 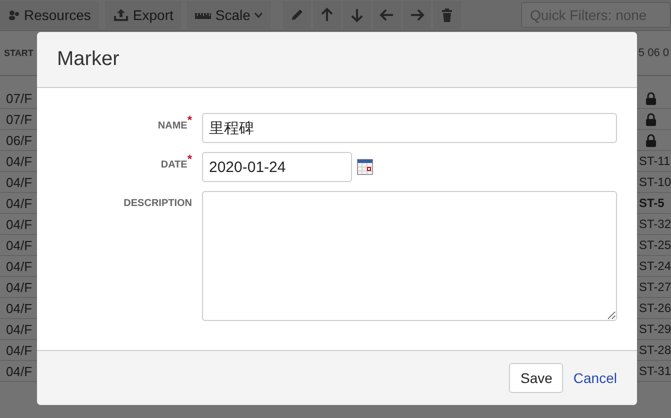 What do you see at coordinates (88, 59) in the screenshot?
I see `dialog-title: Marker` at bounding box center [88, 59].